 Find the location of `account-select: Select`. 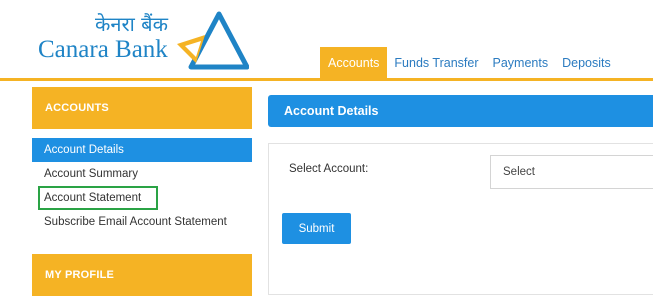

account-select: Select is located at coordinates (571, 172).